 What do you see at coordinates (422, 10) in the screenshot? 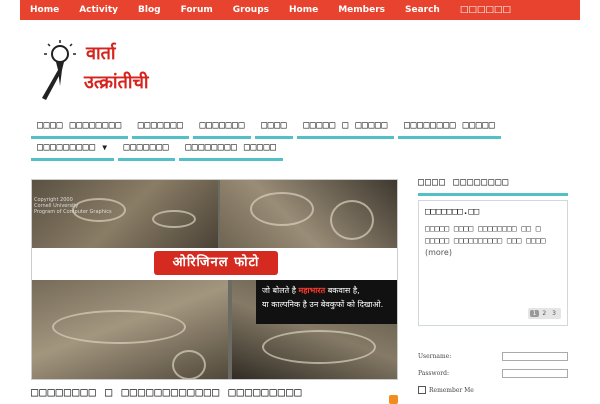
I see `topnav-search: Search` at bounding box center [422, 10].